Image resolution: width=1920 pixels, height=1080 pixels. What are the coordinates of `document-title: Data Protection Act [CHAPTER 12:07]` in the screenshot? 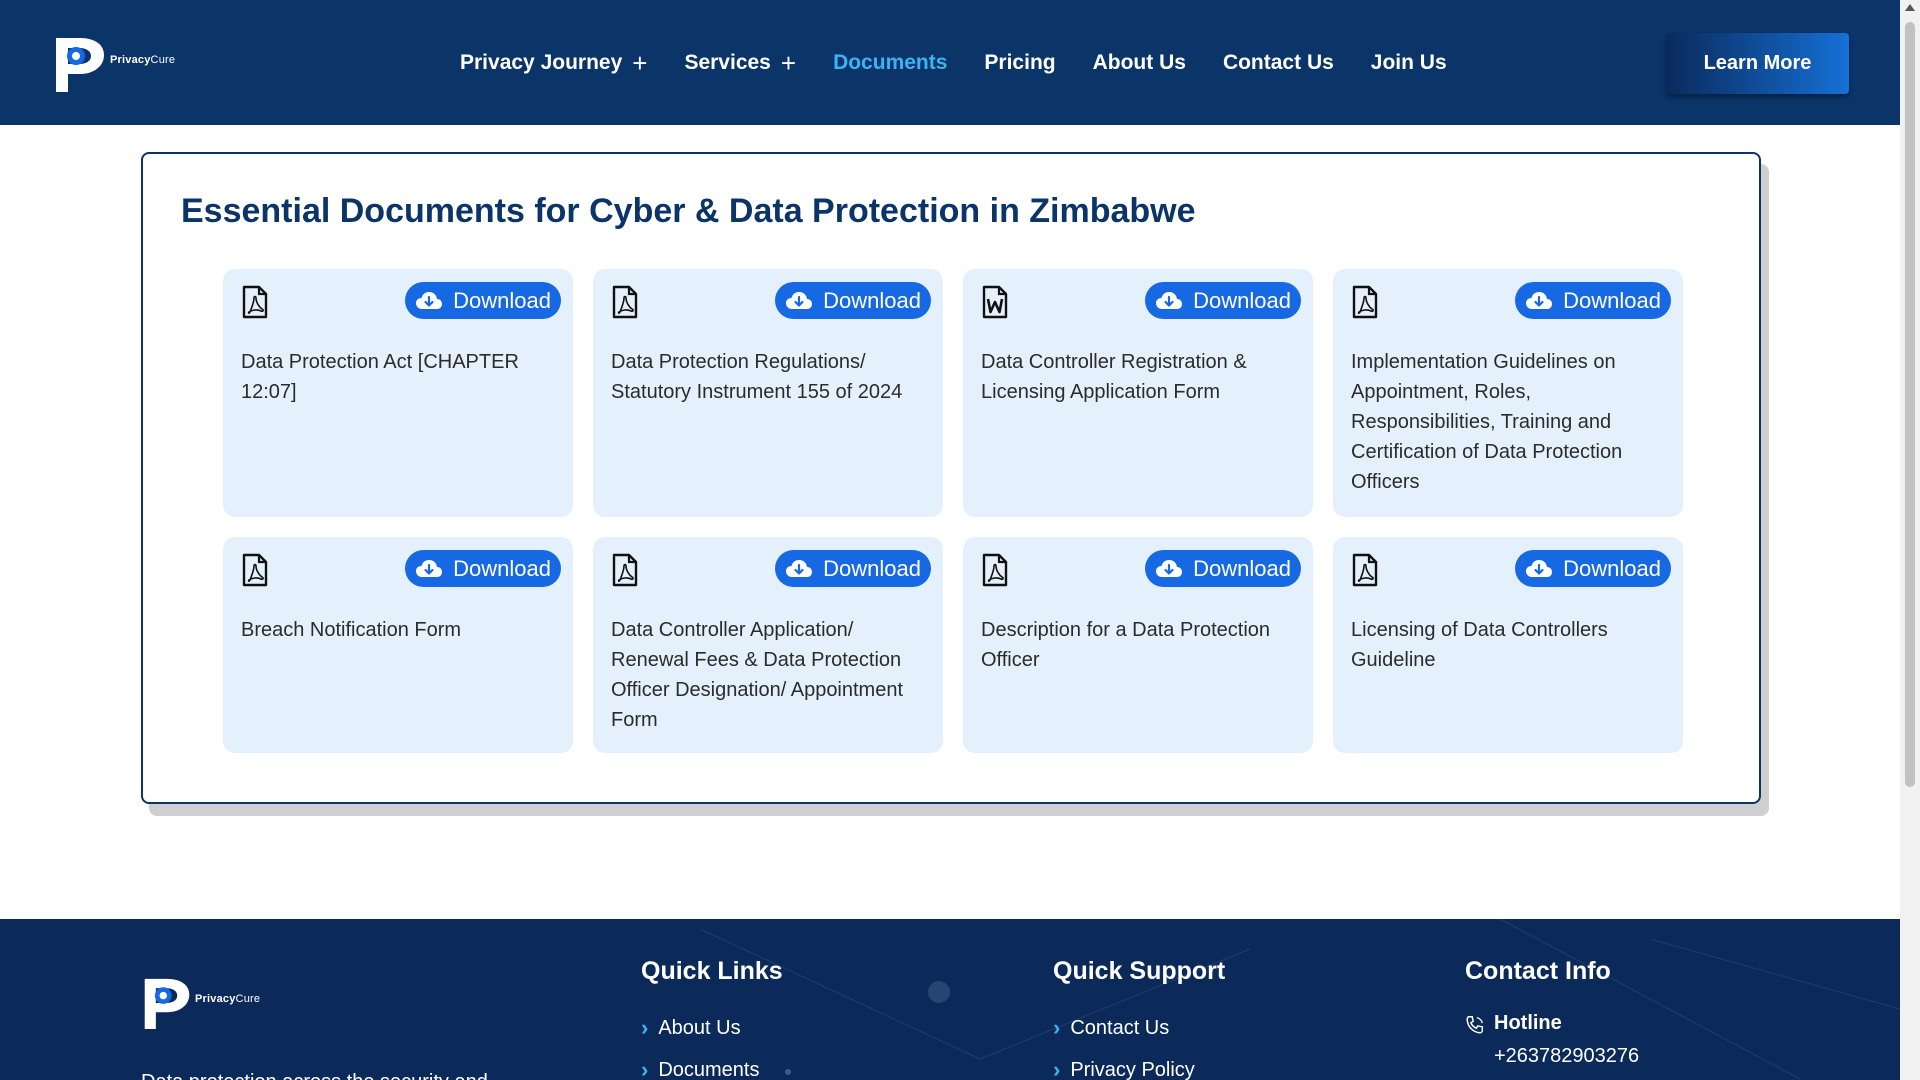 It's located at (380, 377).